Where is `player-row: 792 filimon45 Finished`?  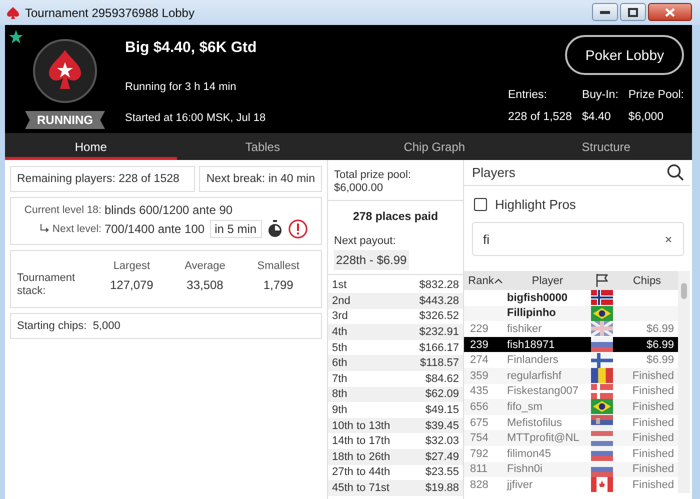 player-row: 792 filimon45 Finished is located at coordinates (571, 454).